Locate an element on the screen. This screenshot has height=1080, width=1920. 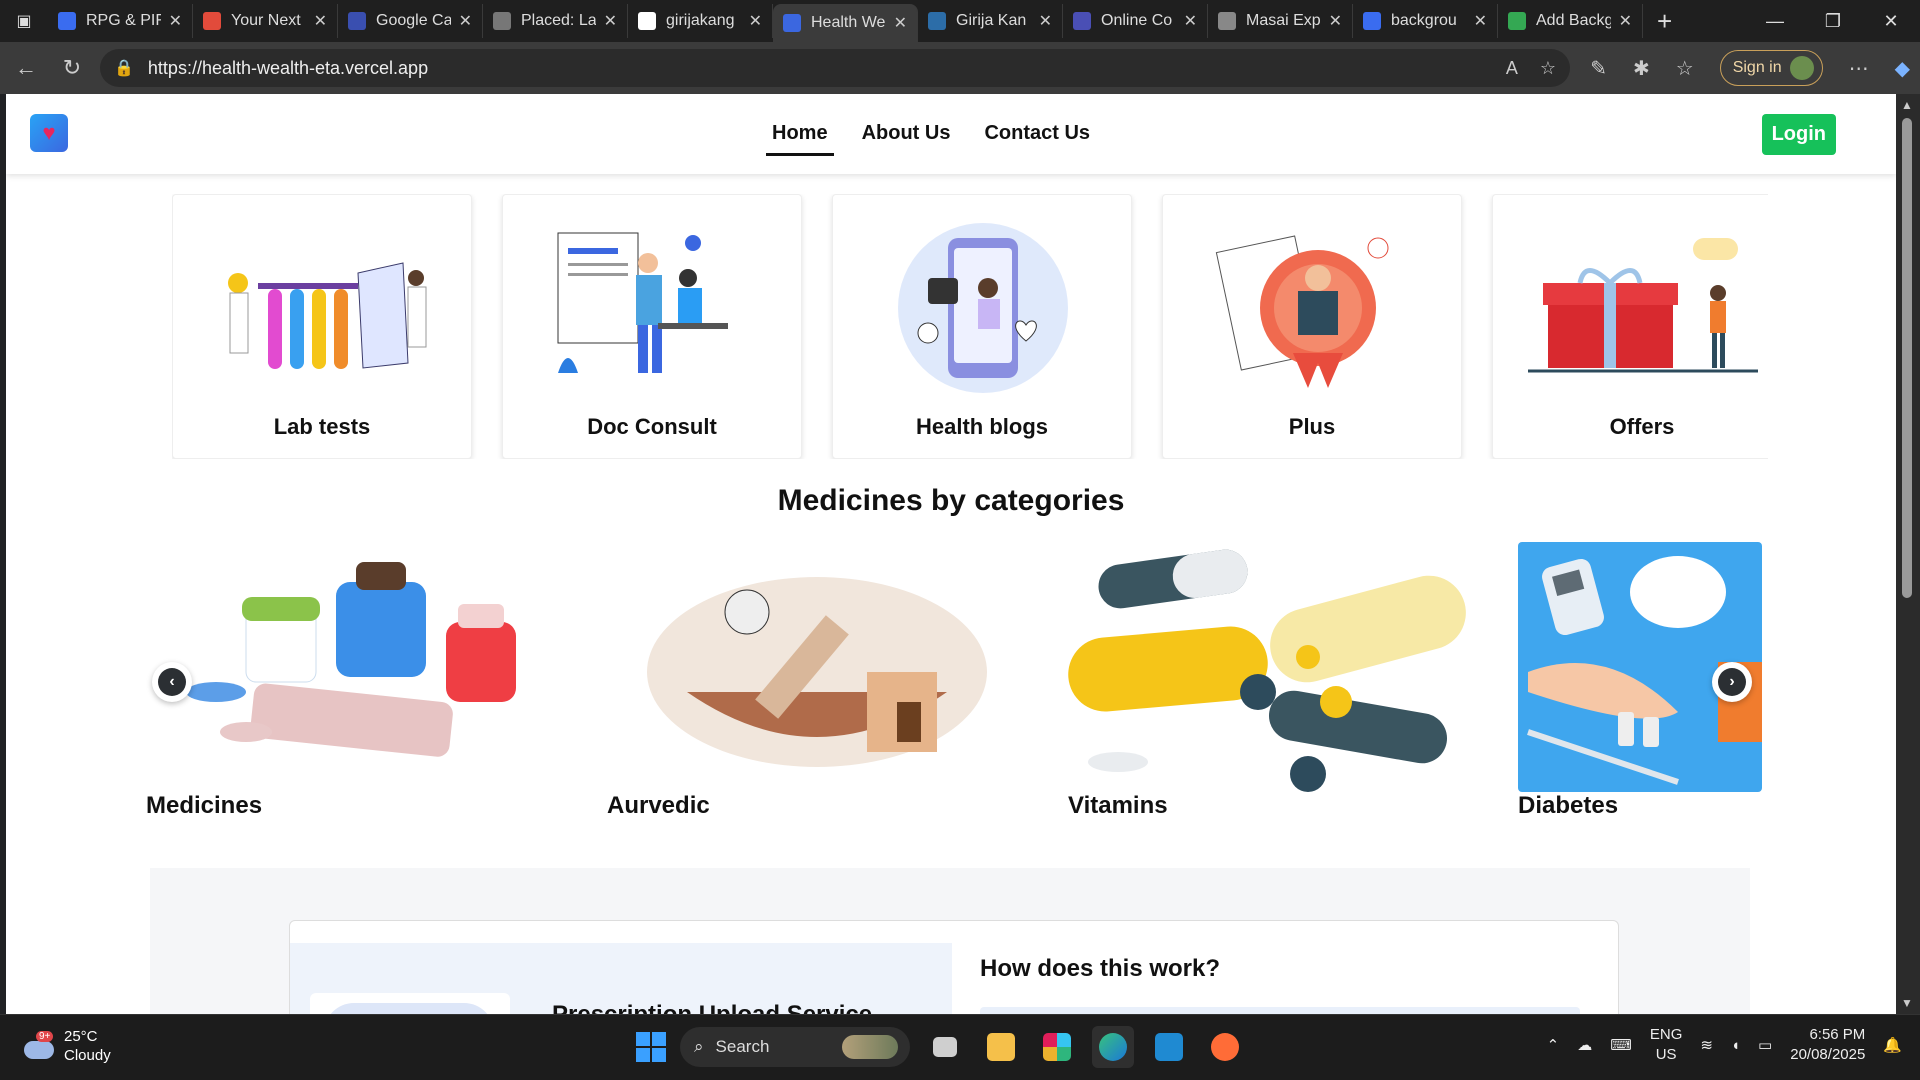
service-card-plus: Plus is located at coordinates (1312, 326).